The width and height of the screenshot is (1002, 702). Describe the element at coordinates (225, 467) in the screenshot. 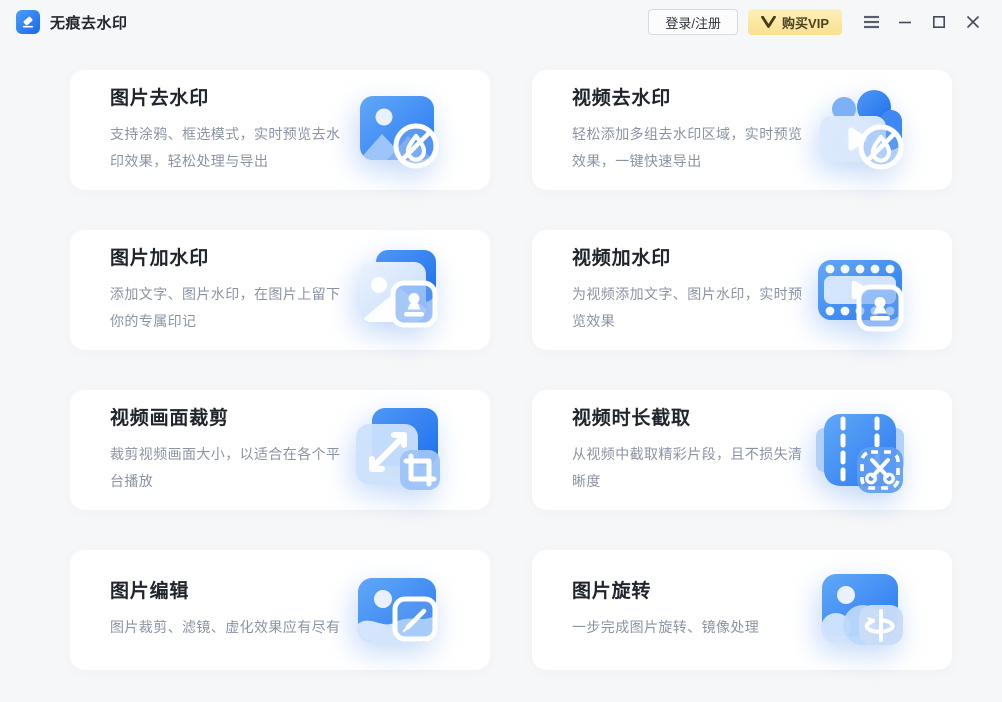

I see `card-description: 裁剪视频画面大小，以适合在各个平台播放` at that location.